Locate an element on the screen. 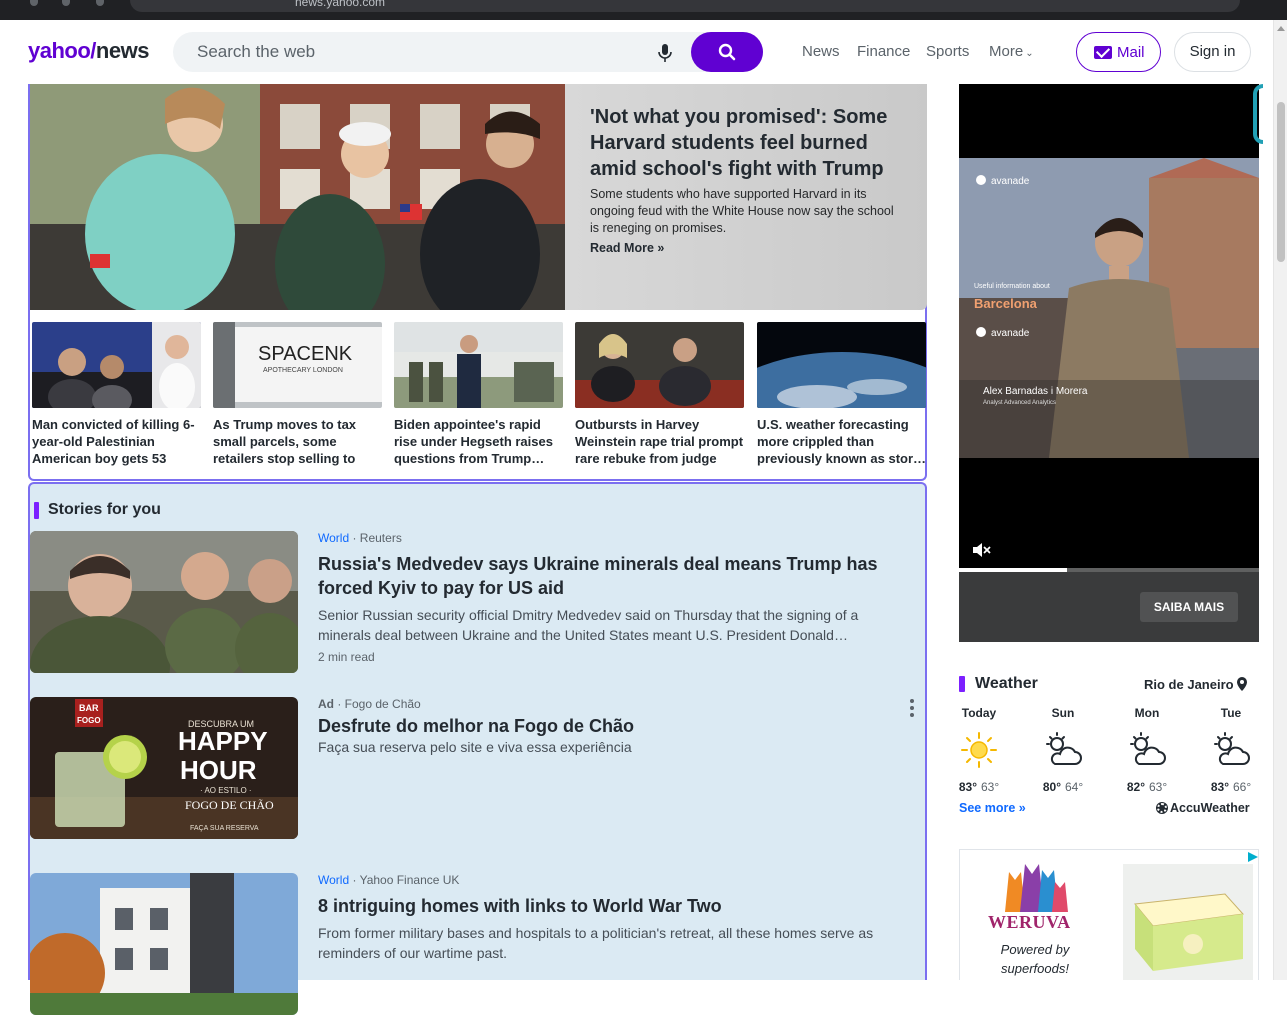 The width and height of the screenshot is (1287, 1015). more-options-icon is located at coordinates (912, 709).